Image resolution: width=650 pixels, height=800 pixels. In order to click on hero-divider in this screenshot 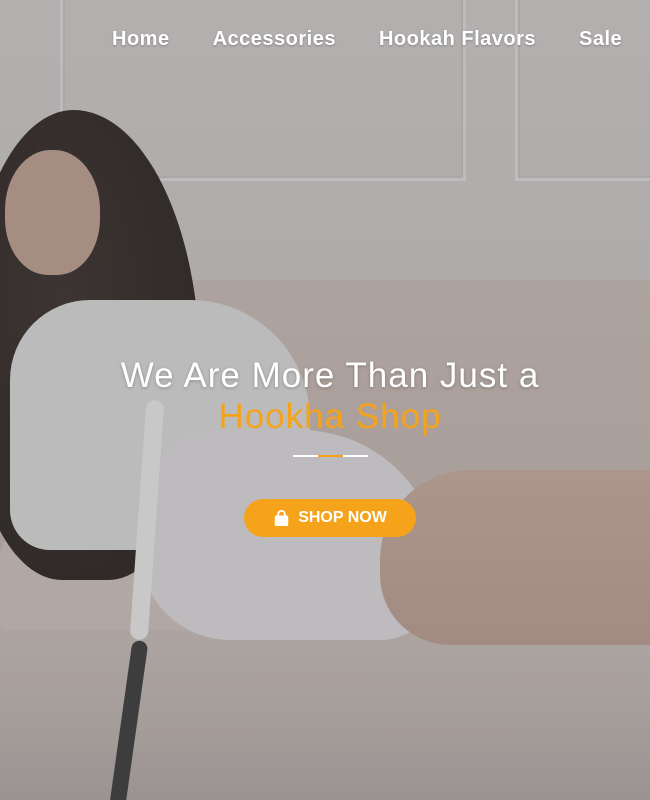, I will do `click(330, 456)`.